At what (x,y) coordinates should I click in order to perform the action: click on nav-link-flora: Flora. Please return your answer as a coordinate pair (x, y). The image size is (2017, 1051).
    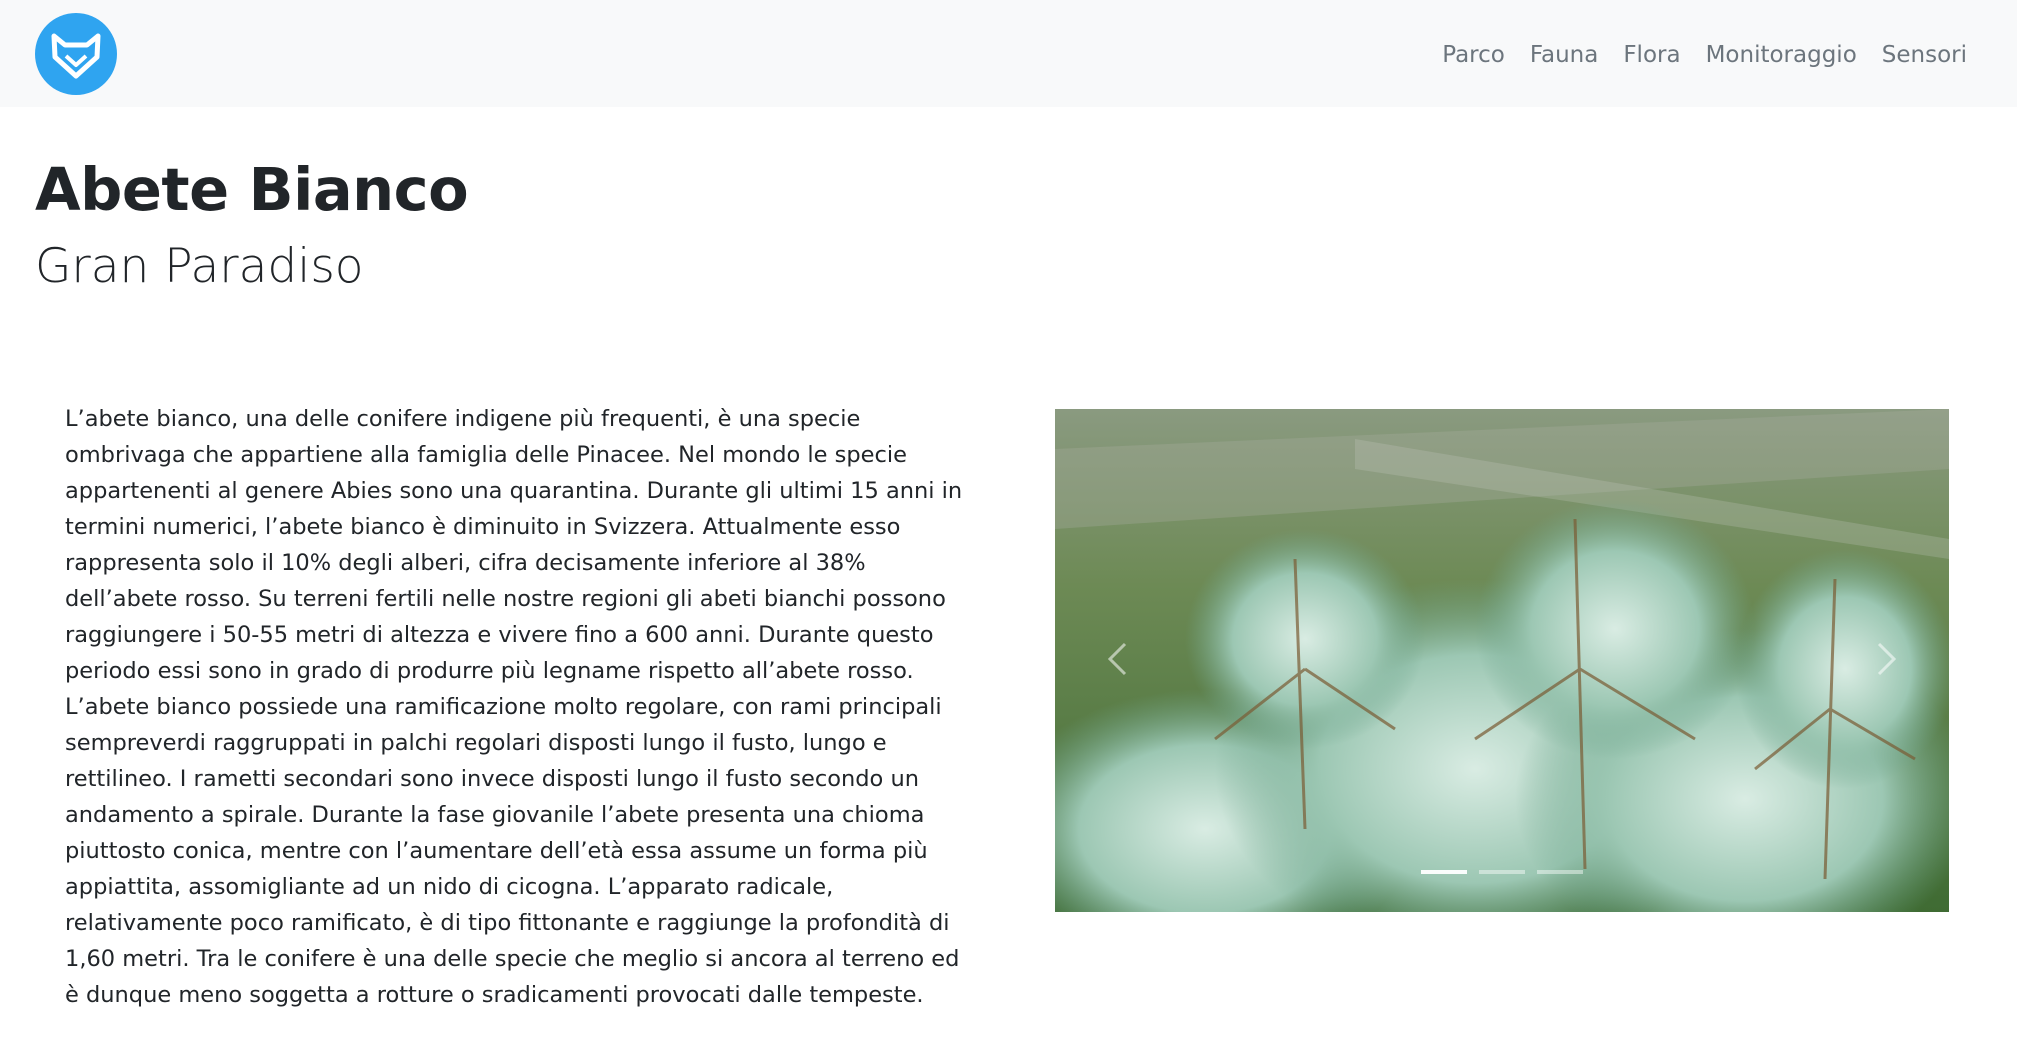
    Looking at the image, I should click on (1651, 55).